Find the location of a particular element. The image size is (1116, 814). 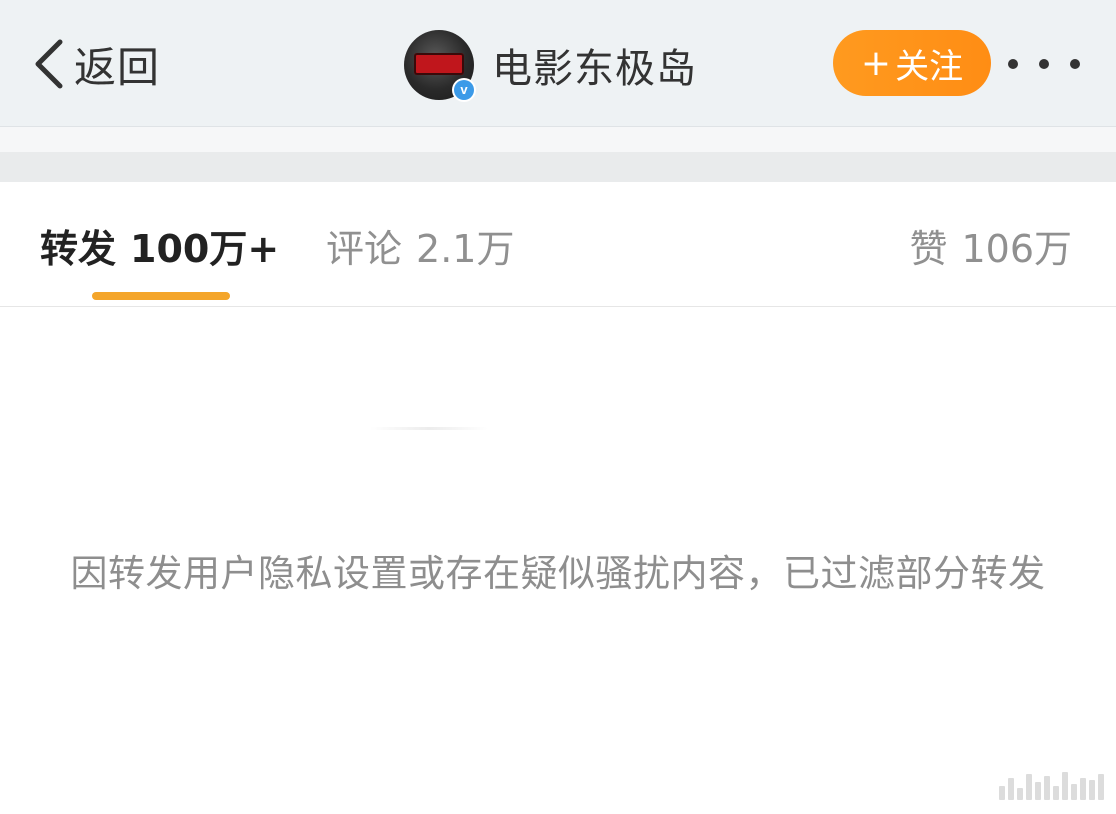

tab-repost: 转发 100万+ is located at coordinates (159, 245).